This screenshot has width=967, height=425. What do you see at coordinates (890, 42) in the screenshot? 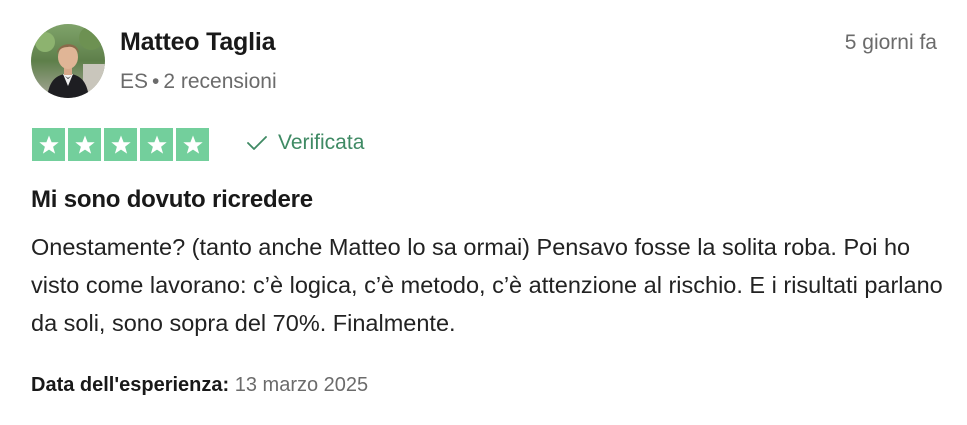
I see `review-date-posted: 5 giorni fa` at bounding box center [890, 42].